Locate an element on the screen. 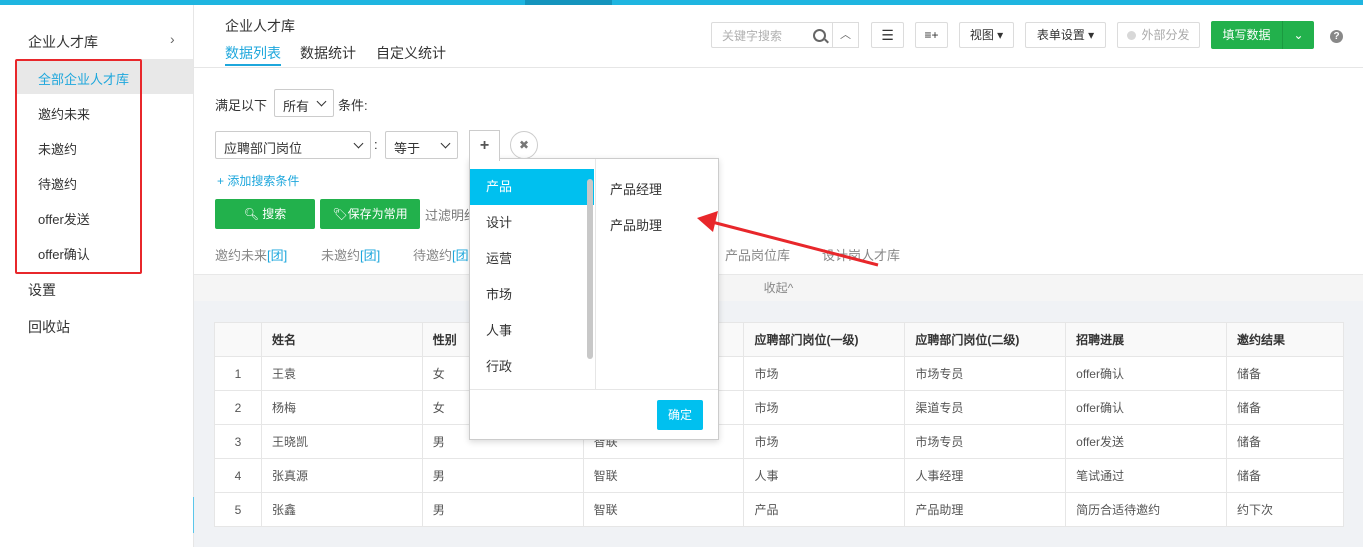  annotation-red-arrow is located at coordinates (788, 239).